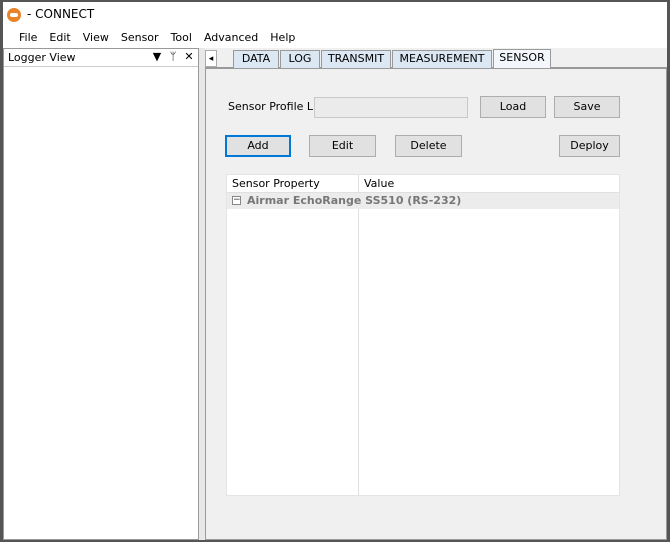 This screenshot has width=670, height=542. What do you see at coordinates (96, 38) in the screenshot?
I see `menu-view: View` at bounding box center [96, 38].